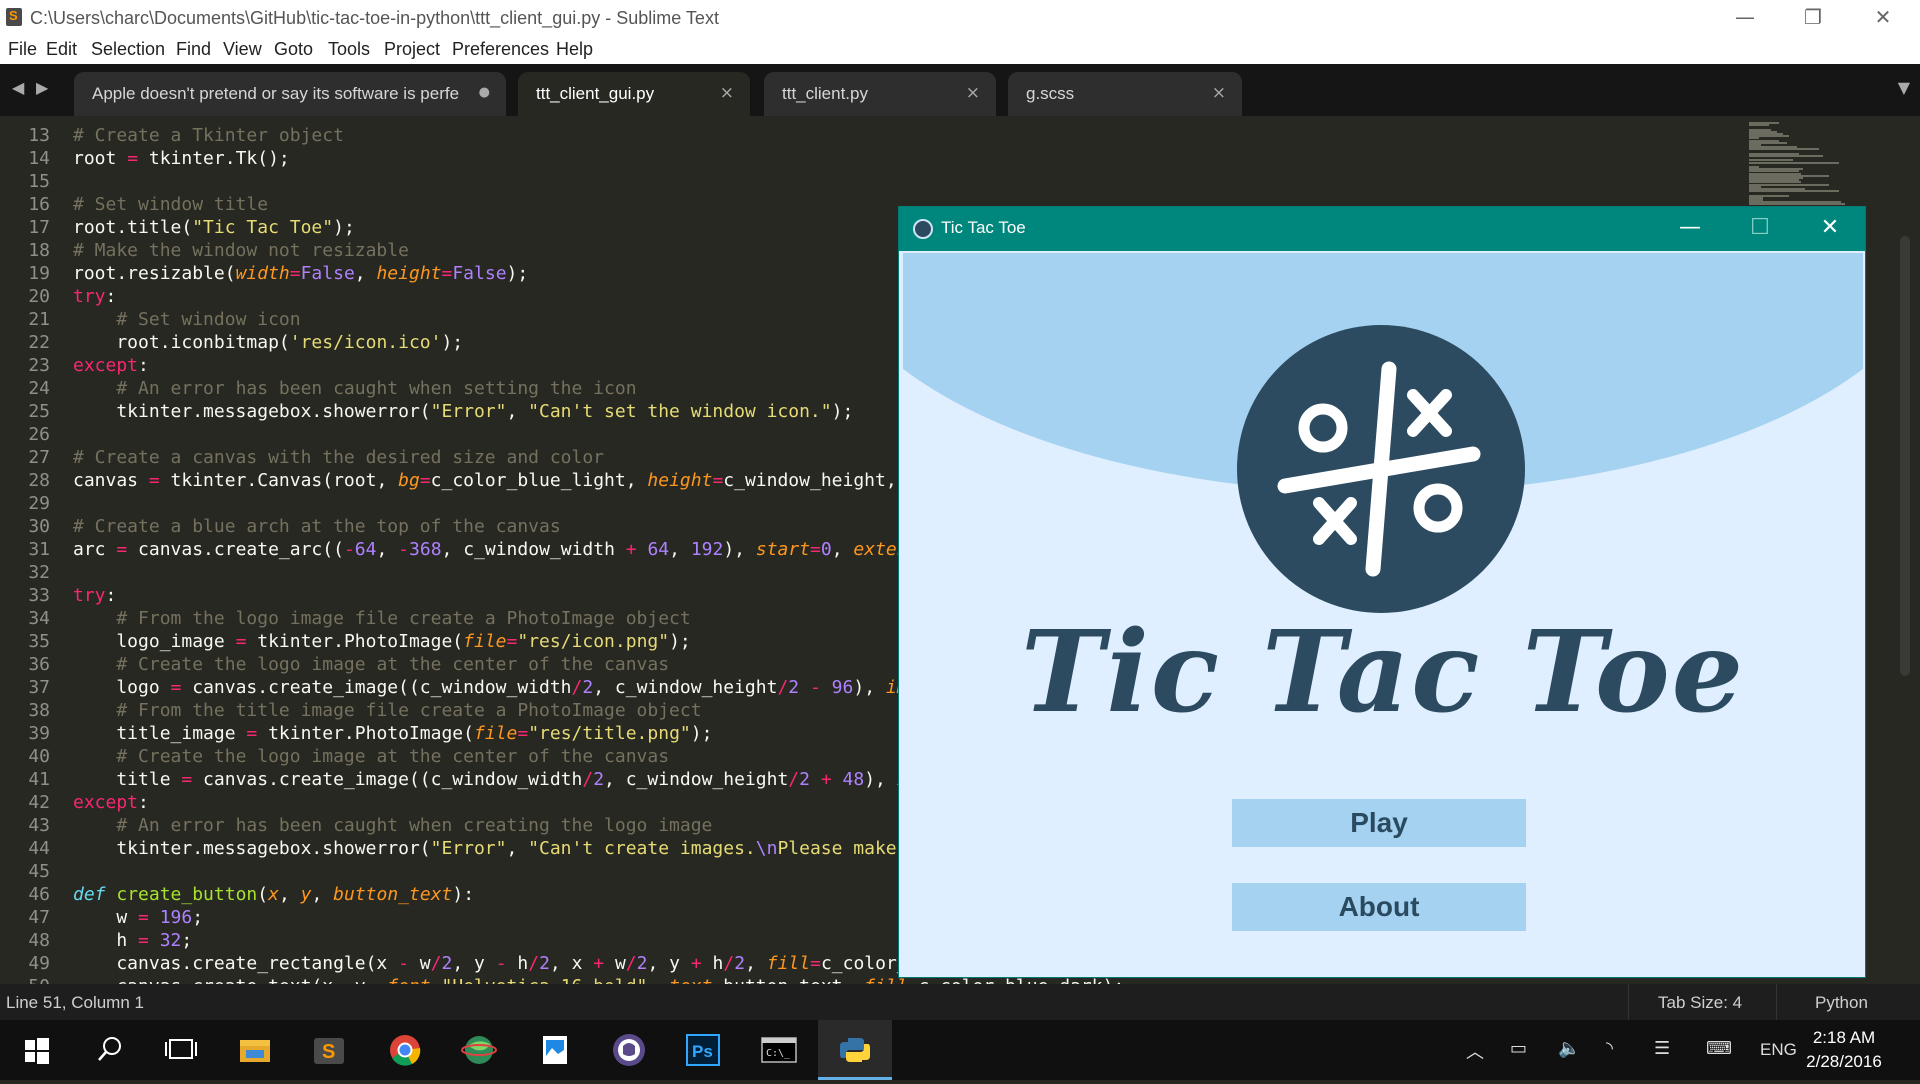 This screenshot has width=1920, height=1084. What do you see at coordinates (1905, 456) in the screenshot?
I see `vertical-scrollbar` at bounding box center [1905, 456].